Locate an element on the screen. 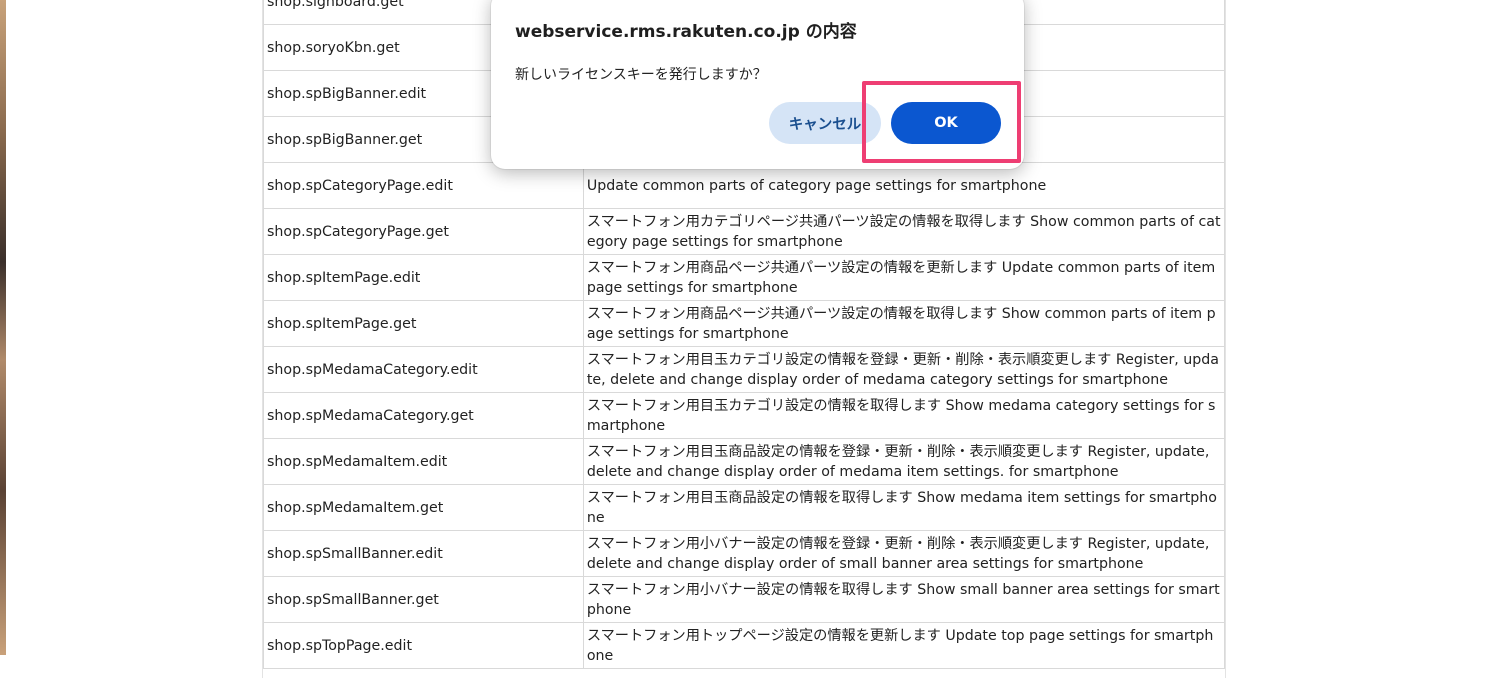 This screenshot has height=678, width=1500. api-name-cell: shop.spSmallBanner.get is located at coordinates (423, 599).